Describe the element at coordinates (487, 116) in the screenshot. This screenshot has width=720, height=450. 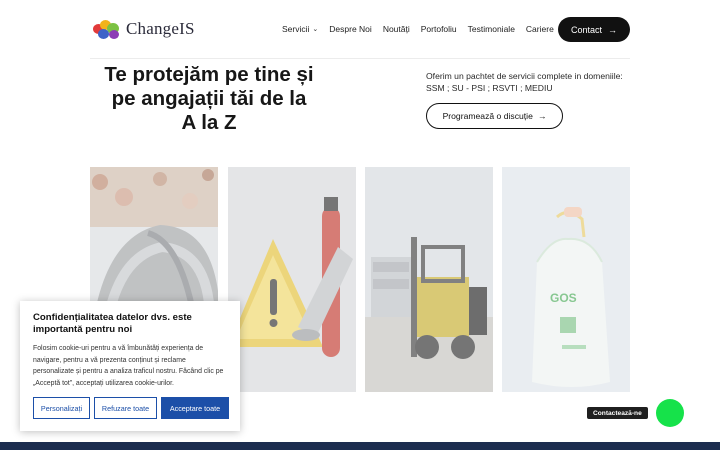
I see `cta-label: Programează o discuție` at that location.